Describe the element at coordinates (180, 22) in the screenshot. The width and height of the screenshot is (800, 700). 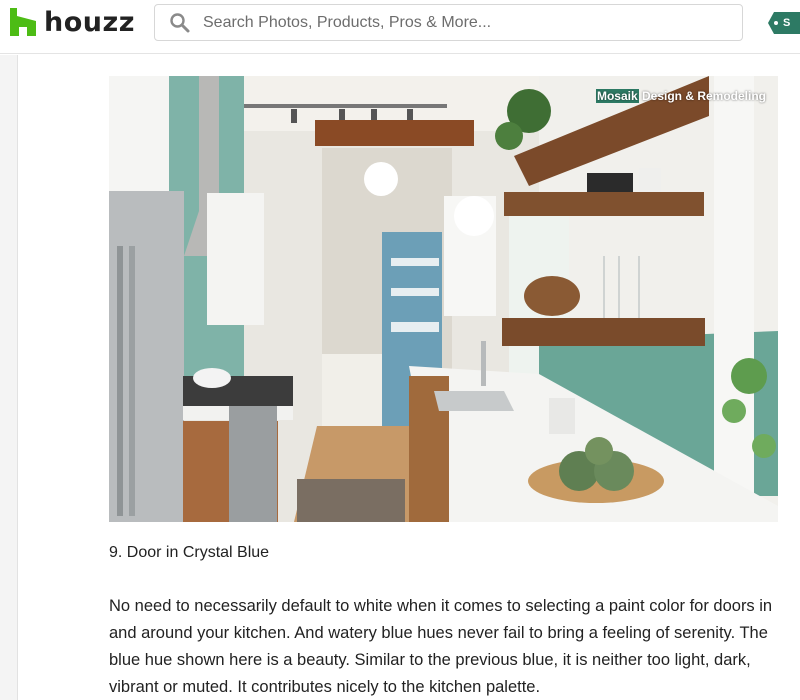
I see `search-icon` at that location.